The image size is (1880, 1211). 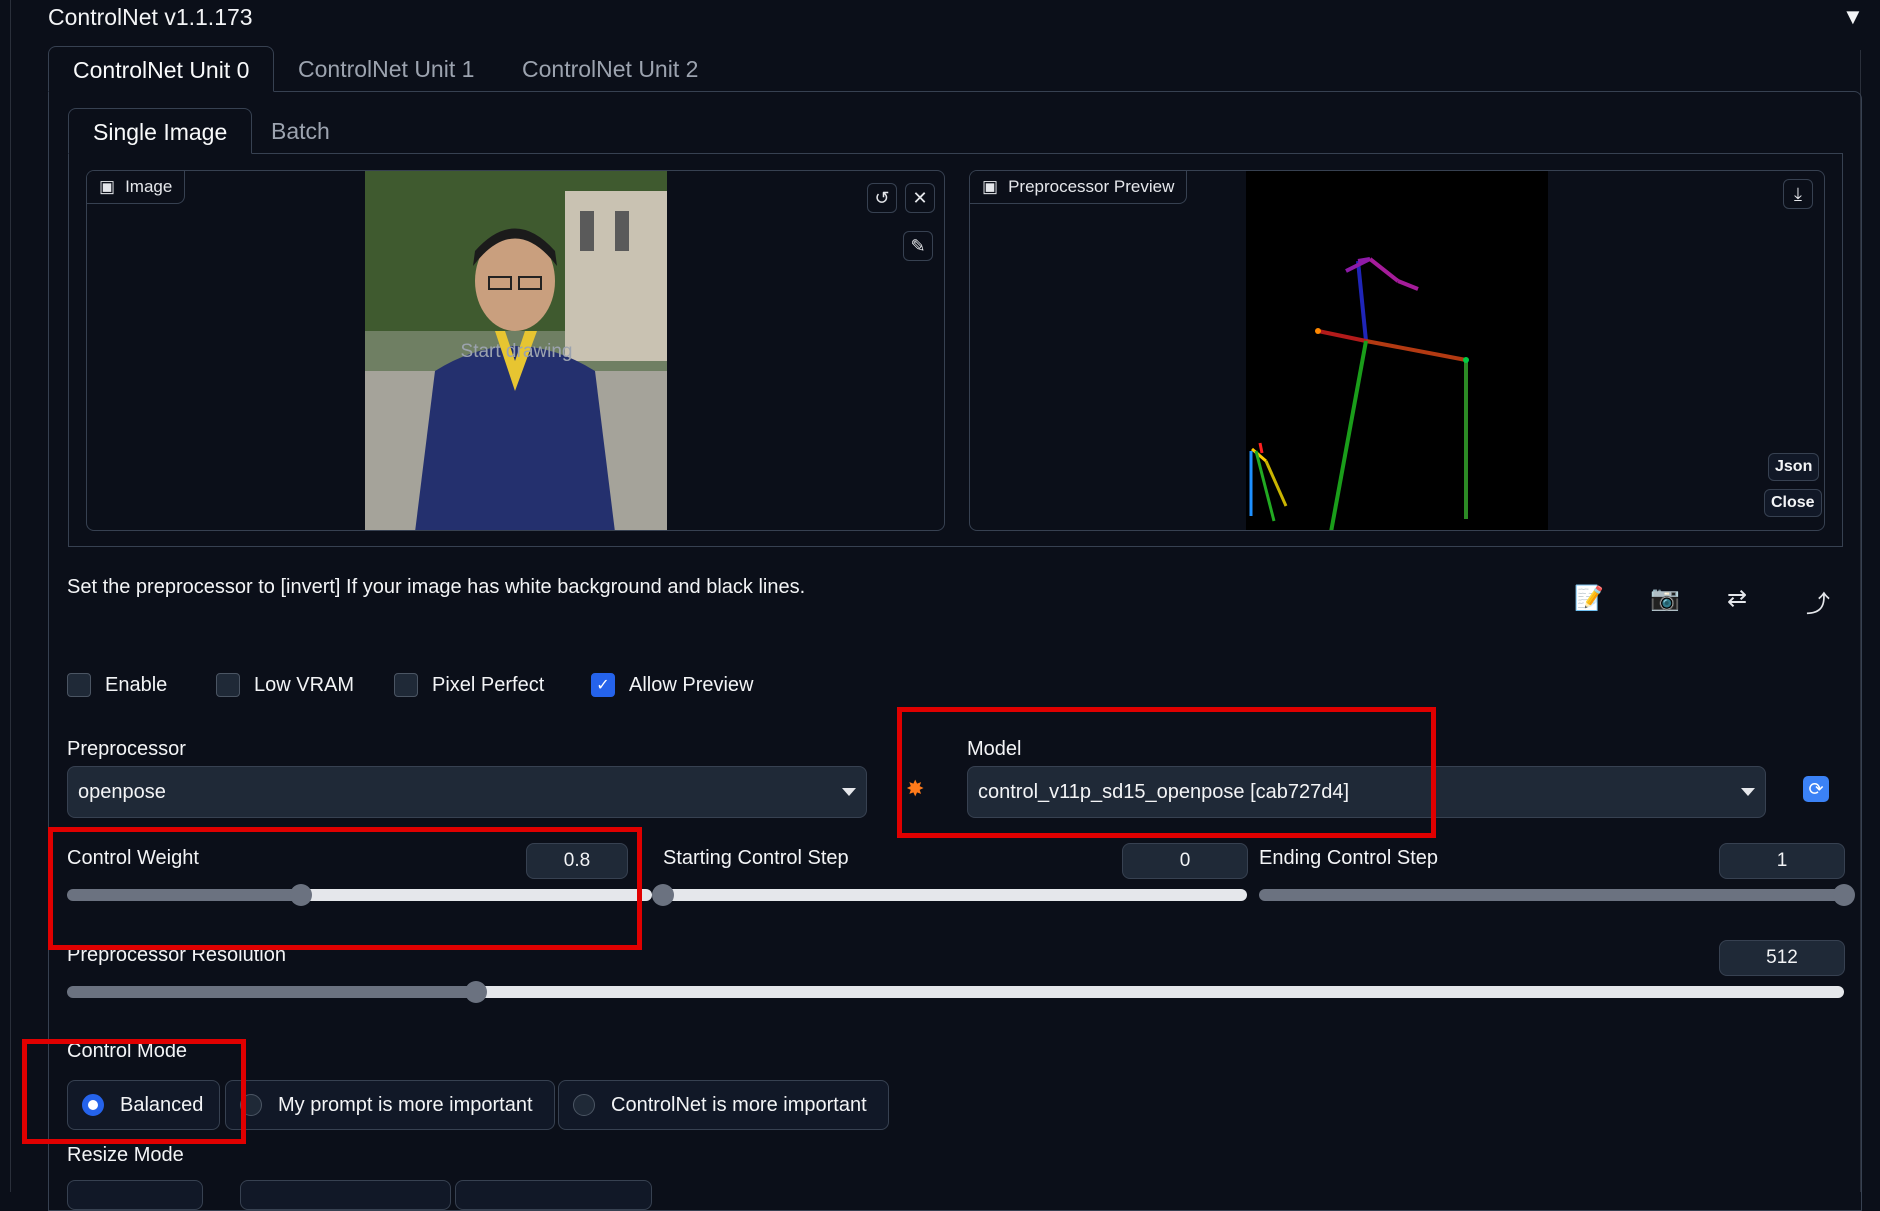 I want to click on radio-controlnet-more-important: ControlNet is more important, so click(x=723, y=1105).